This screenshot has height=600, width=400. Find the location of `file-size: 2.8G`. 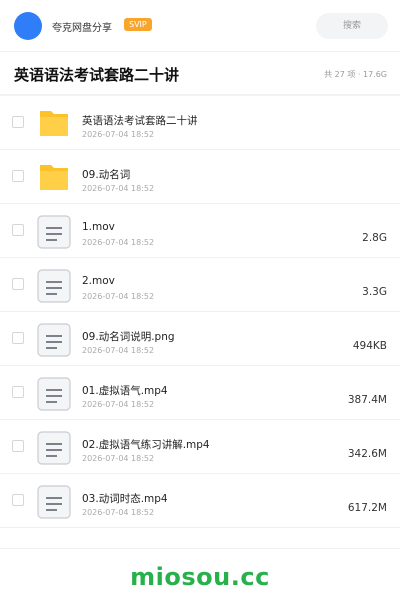

file-size: 2.8G is located at coordinates (374, 238).